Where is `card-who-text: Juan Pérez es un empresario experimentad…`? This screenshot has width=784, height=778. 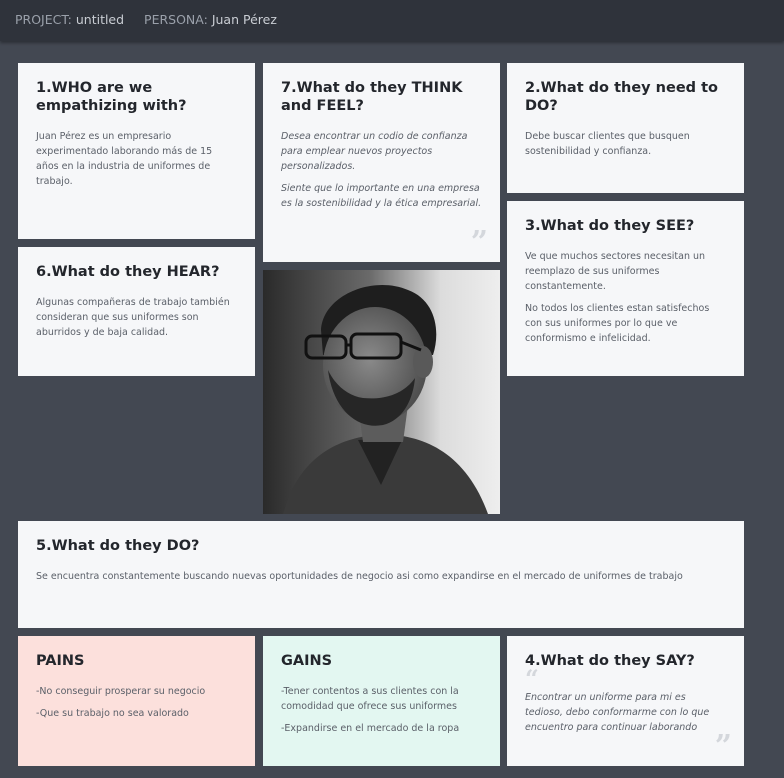
card-who-text: Juan Pérez es un empresario experimentad… is located at coordinates (124, 159).